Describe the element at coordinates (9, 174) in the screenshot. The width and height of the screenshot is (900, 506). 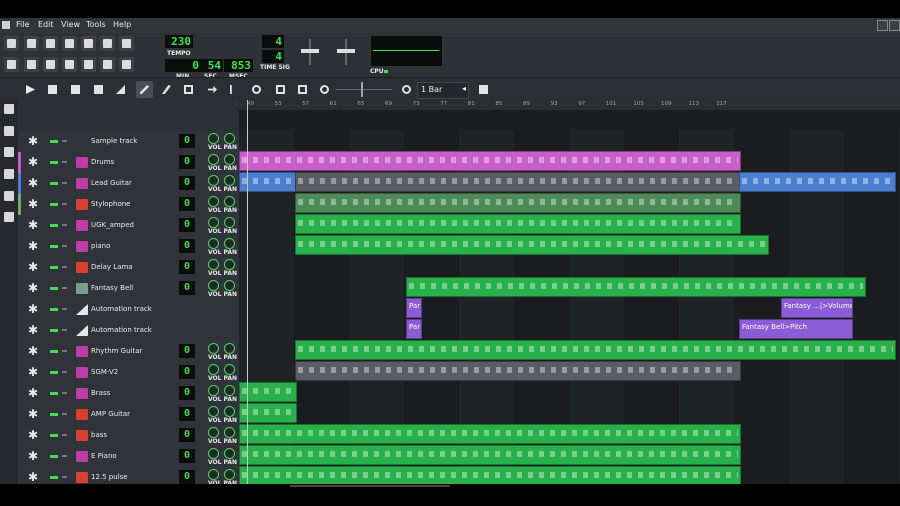
I see `my-presets-icon` at that location.